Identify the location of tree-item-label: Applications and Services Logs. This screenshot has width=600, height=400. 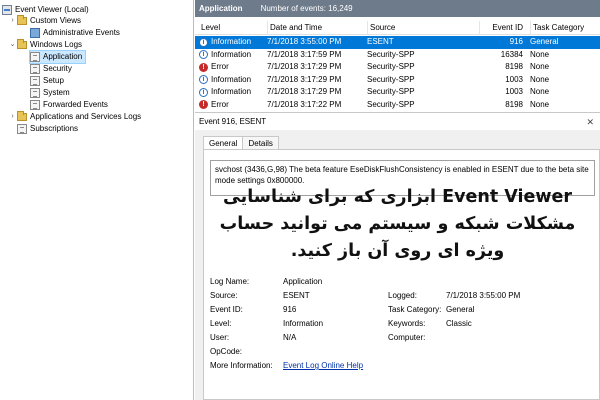
(86, 116).